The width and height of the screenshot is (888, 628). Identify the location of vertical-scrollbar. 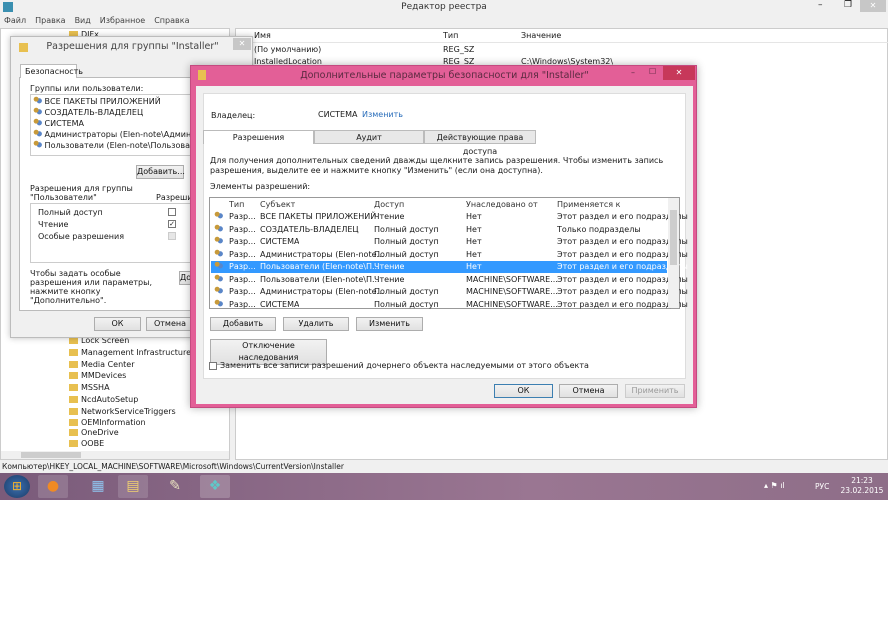
(673, 253).